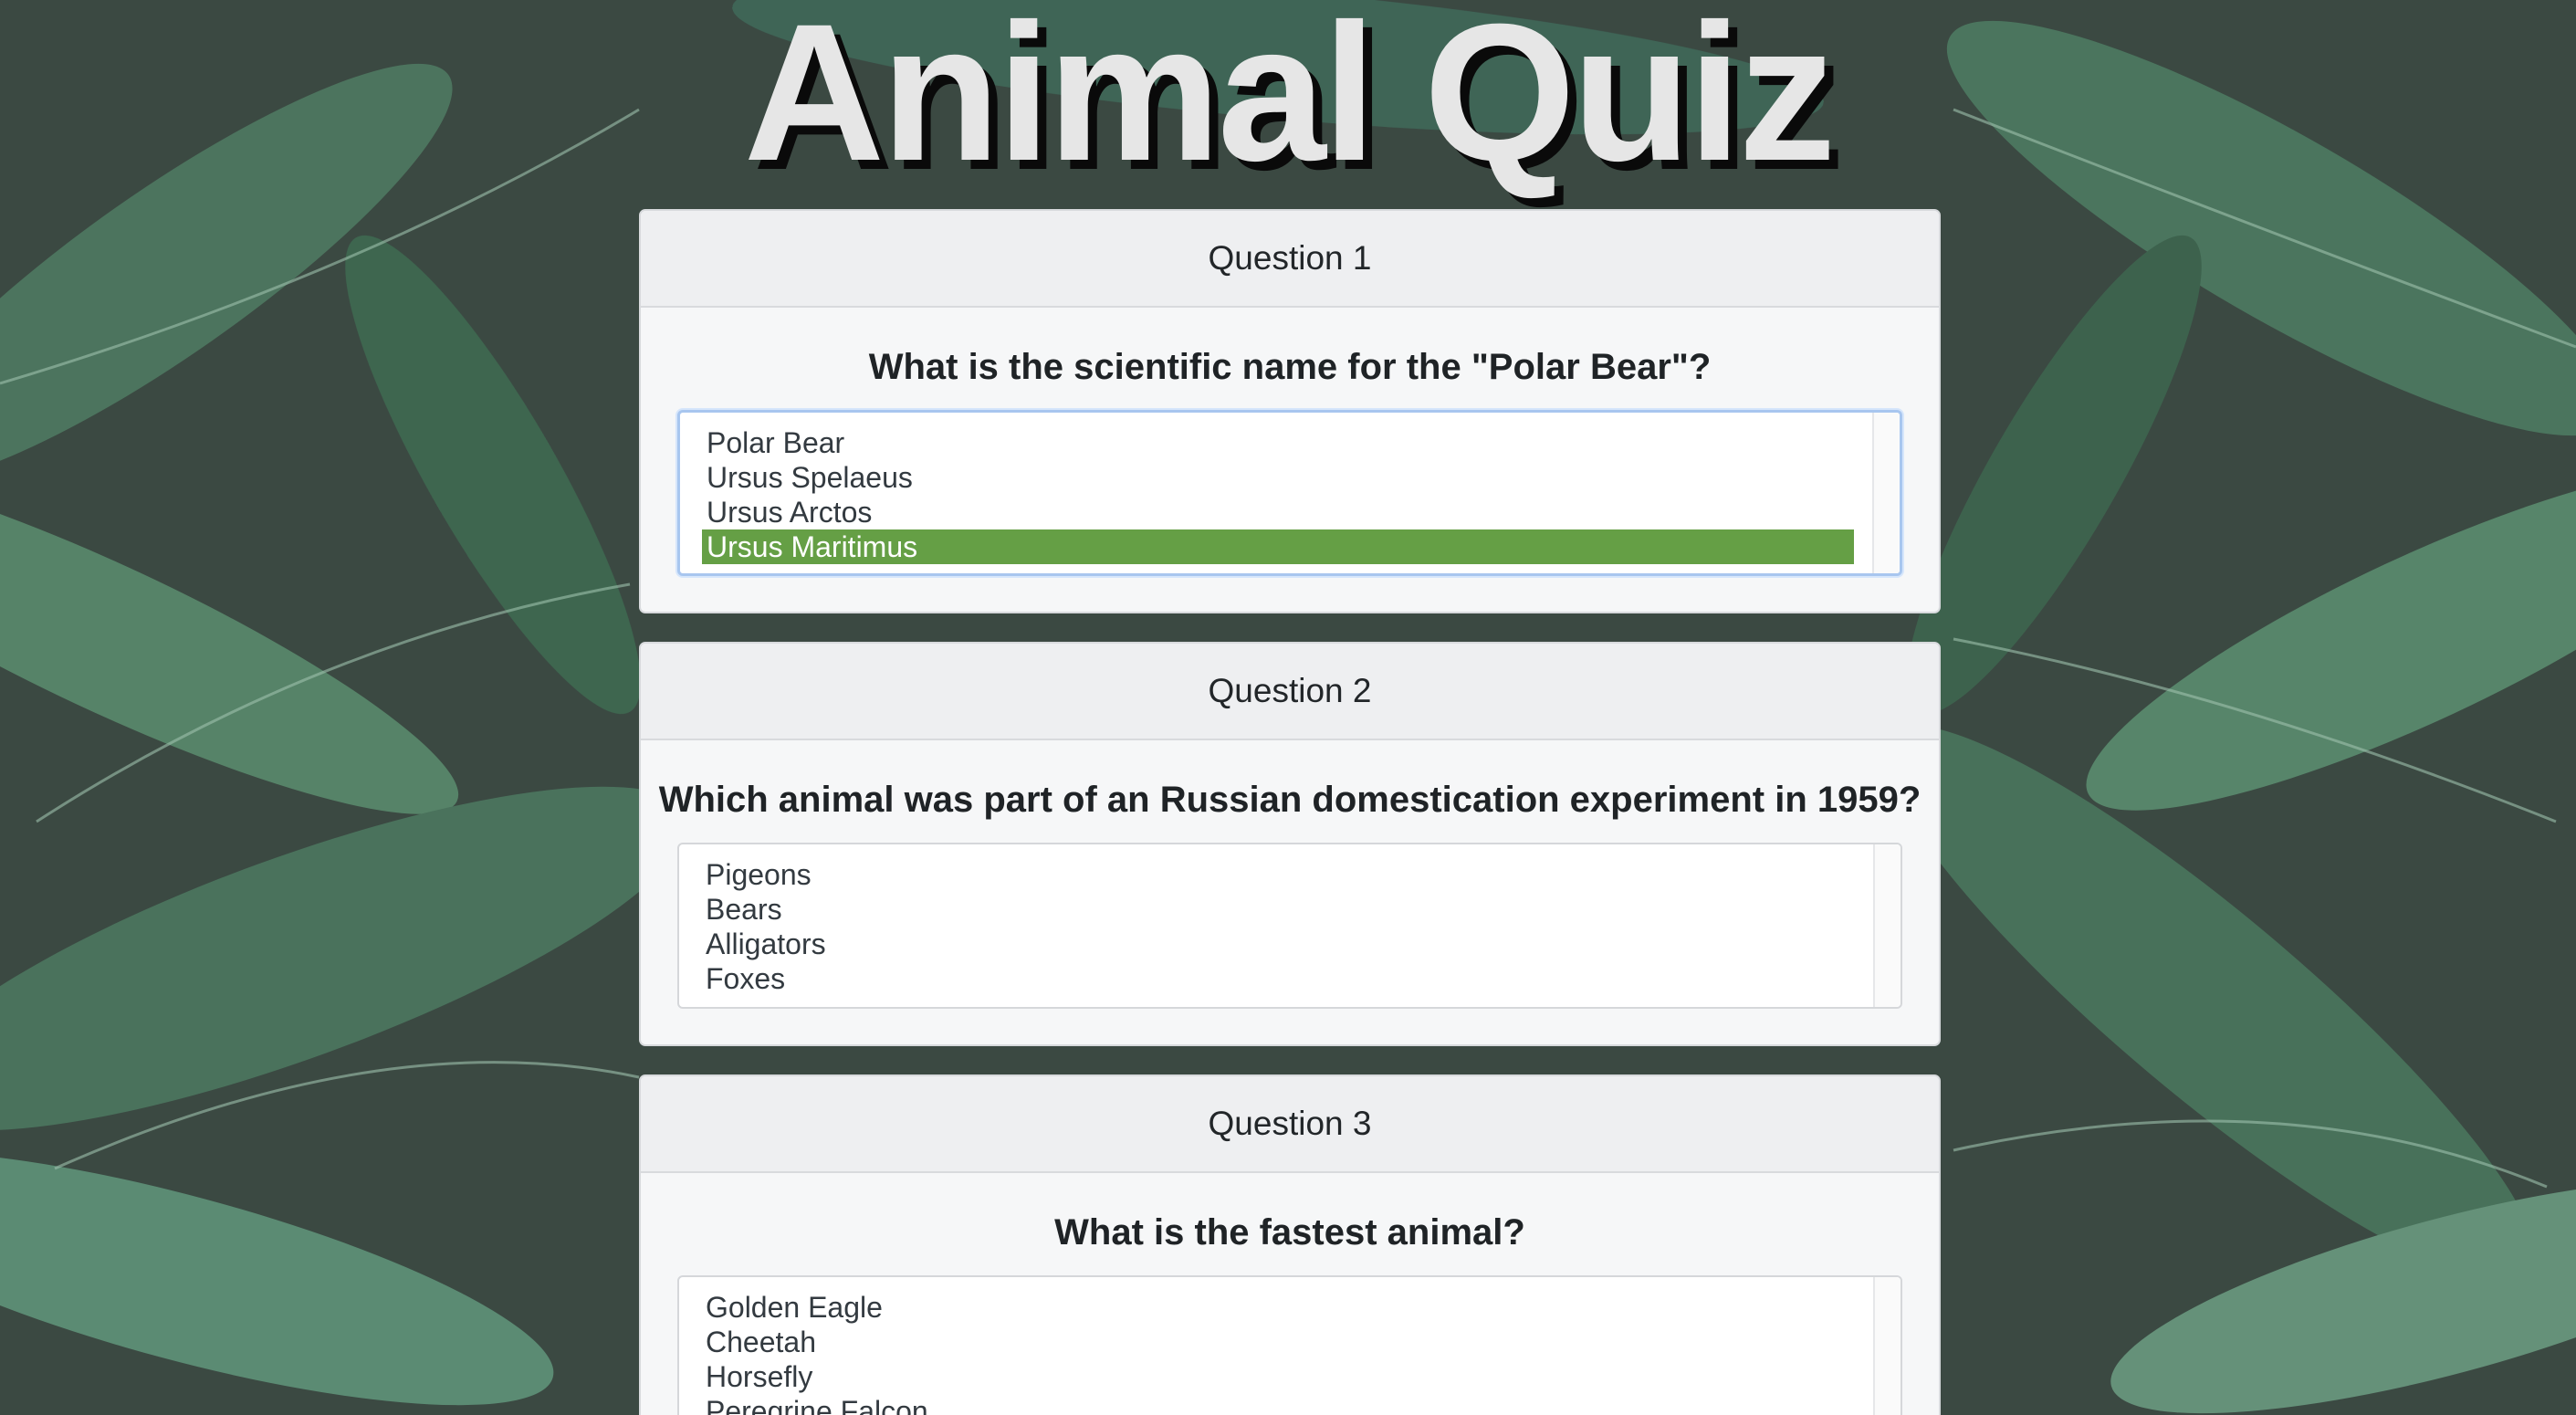  Describe the element at coordinates (1278, 875) in the screenshot. I see `answer-option: Pigeons` at that location.